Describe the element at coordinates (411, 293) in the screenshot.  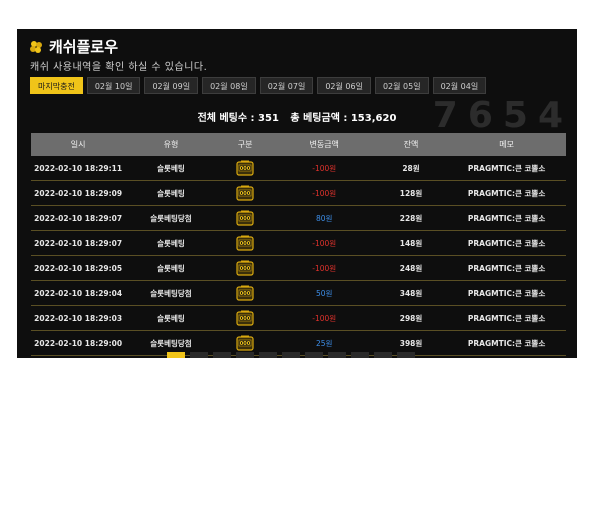
I see `cell-balance: 348원` at that location.